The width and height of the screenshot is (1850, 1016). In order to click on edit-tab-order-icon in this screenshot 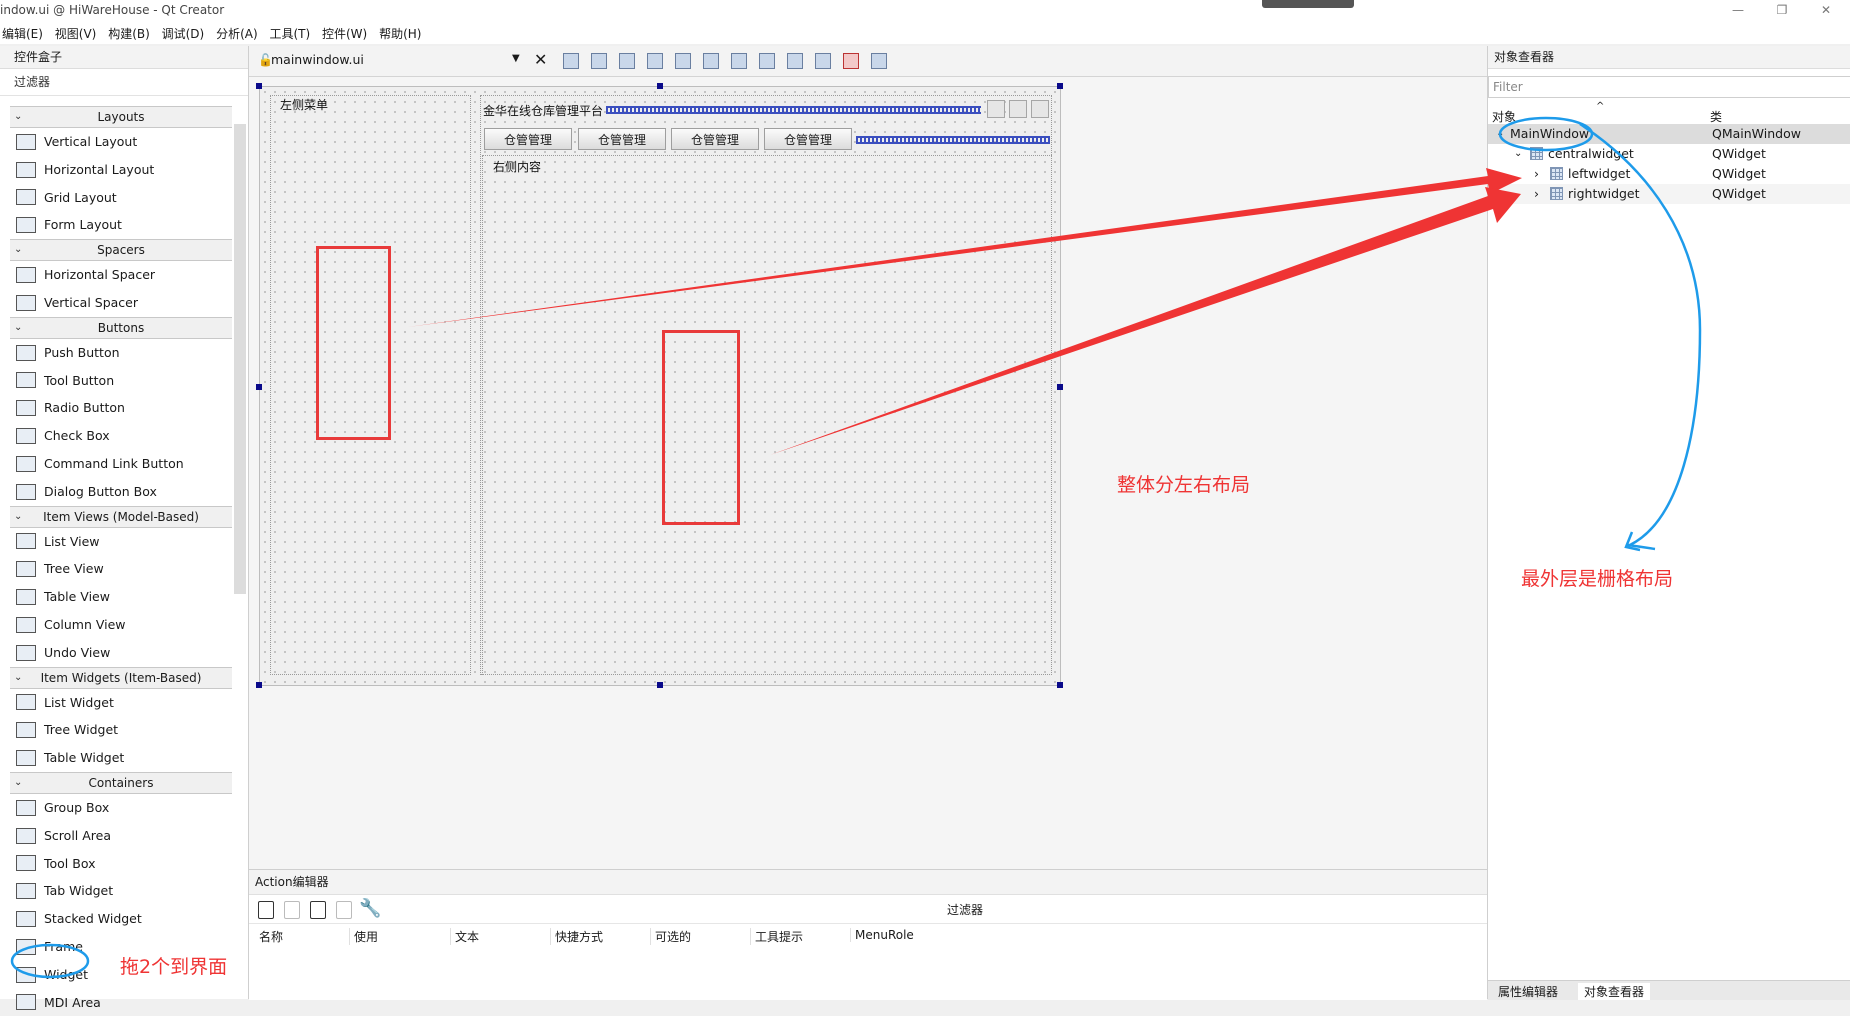, I will do `click(655, 61)`.